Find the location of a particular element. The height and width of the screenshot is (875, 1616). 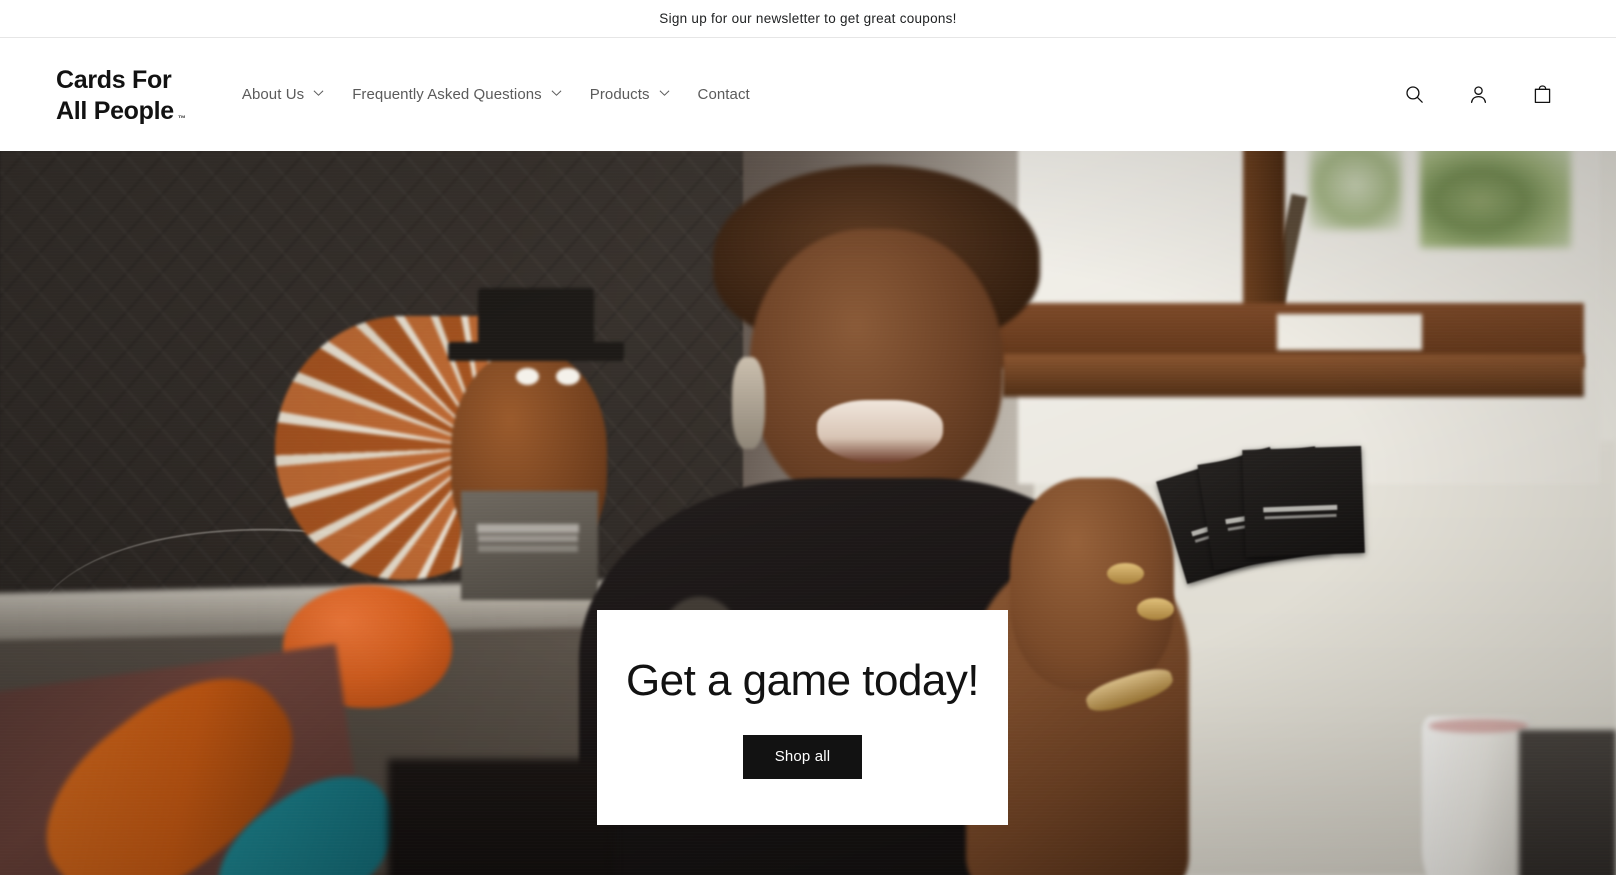

nav-item-label: Products is located at coordinates (619, 94).